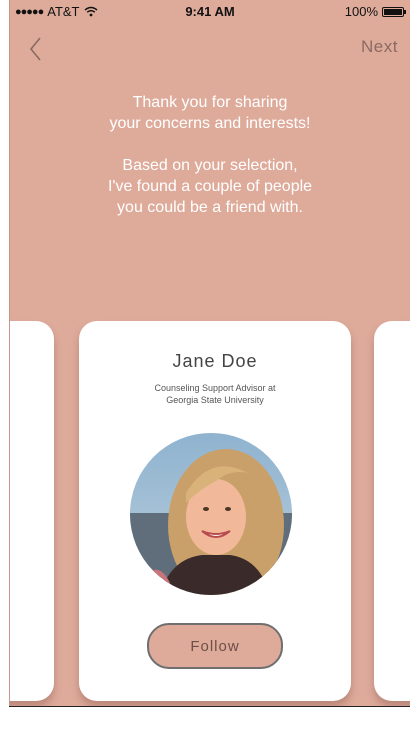  I want to click on battery-percent: 100%, so click(361, 11).